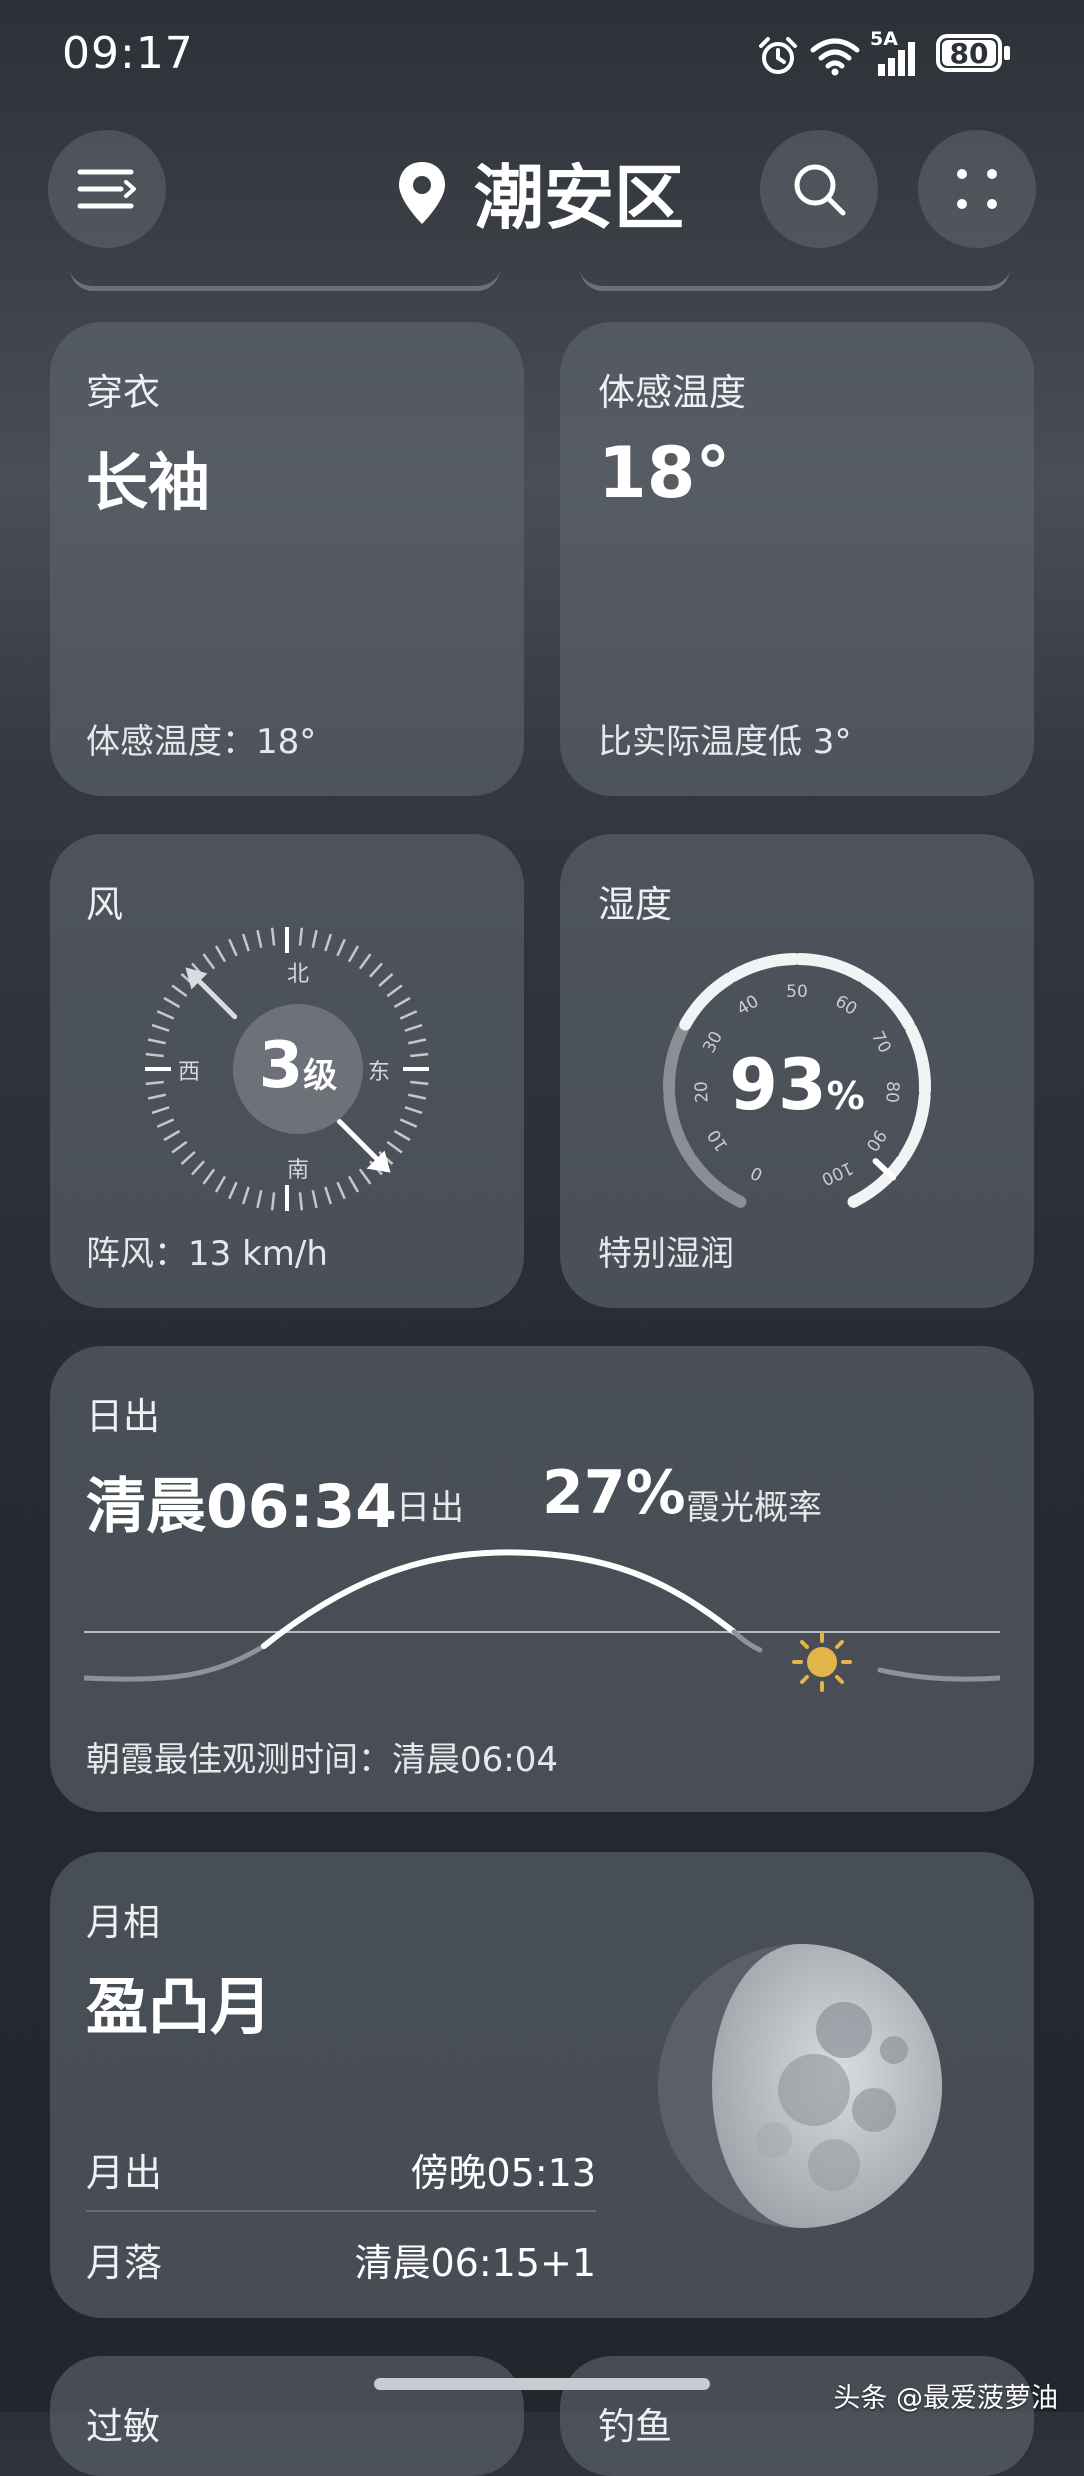  Describe the element at coordinates (241, 1507) in the screenshot. I see `sunrise-time: 清晨06:34` at that location.